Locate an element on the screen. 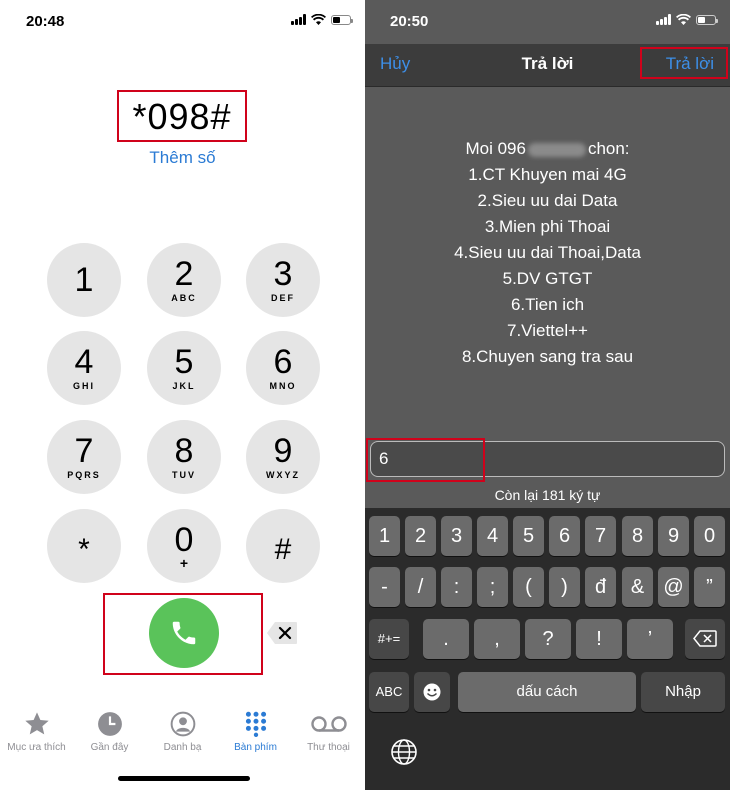 Image resolution: width=730 pixels, height=790 pixels. key-letters: PQRS is located at coordinates (84, 475).